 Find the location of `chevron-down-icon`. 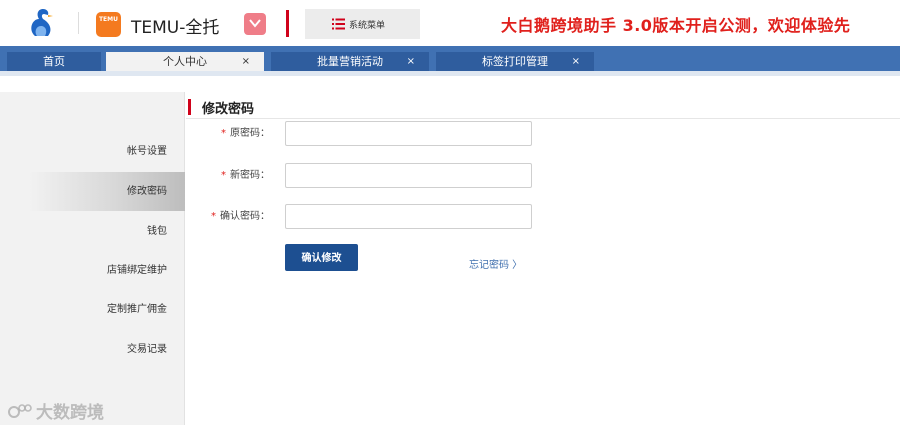

chevron-down-icon is located at coordinates (255, 23).